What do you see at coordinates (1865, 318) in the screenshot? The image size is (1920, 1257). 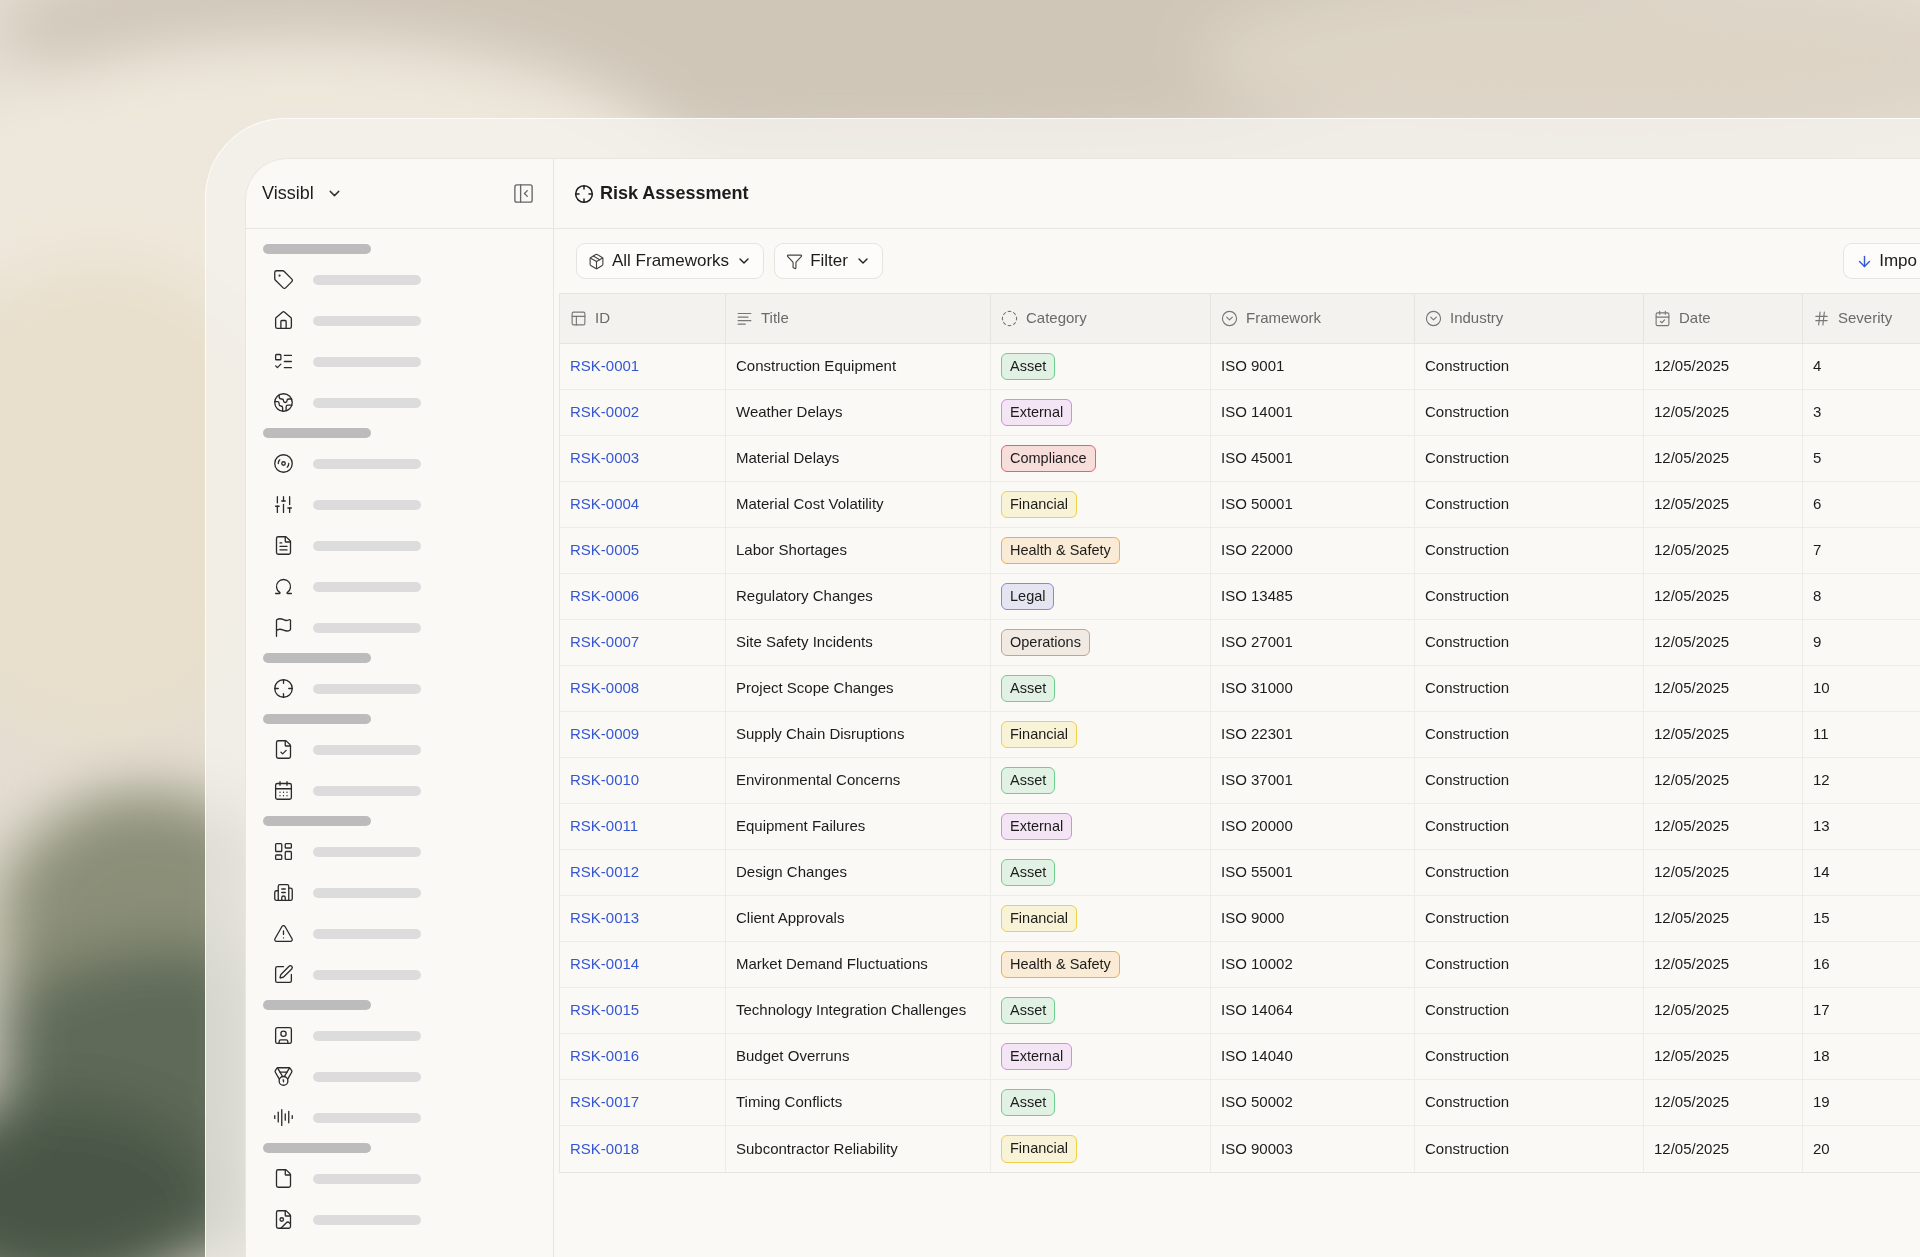 I see `column-header: Severity` at bounding box center [1865, 318].